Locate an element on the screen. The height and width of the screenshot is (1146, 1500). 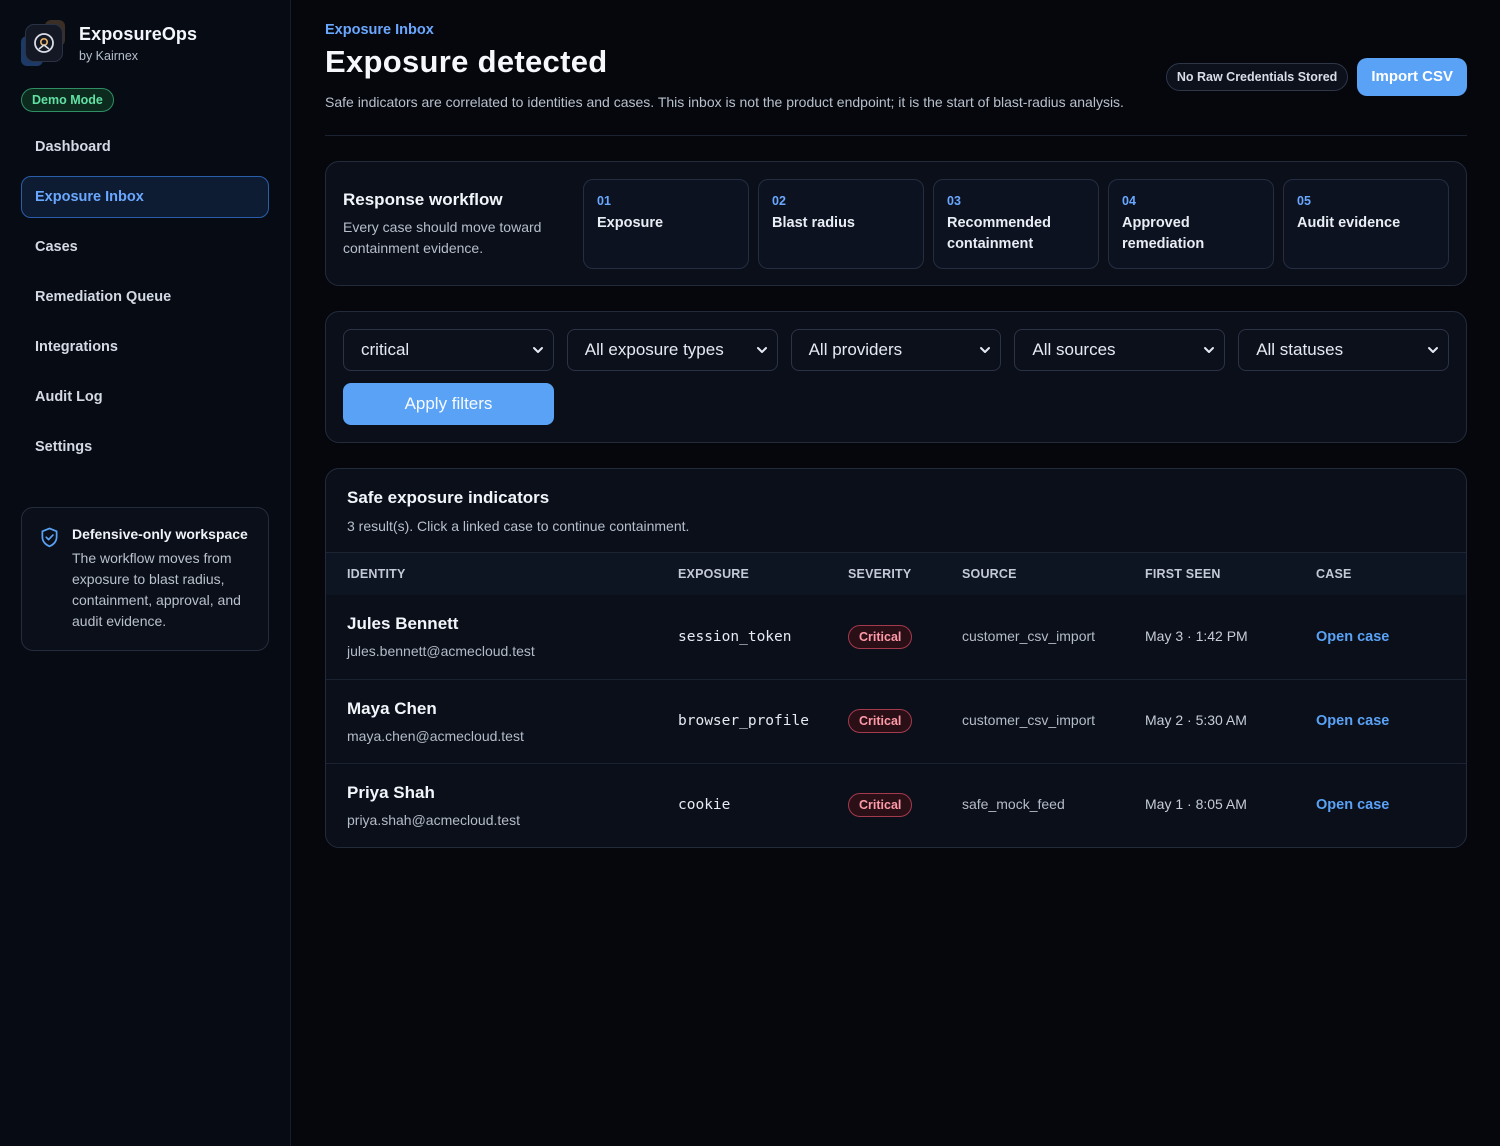
header-divider is located at coordinates (896, 135).